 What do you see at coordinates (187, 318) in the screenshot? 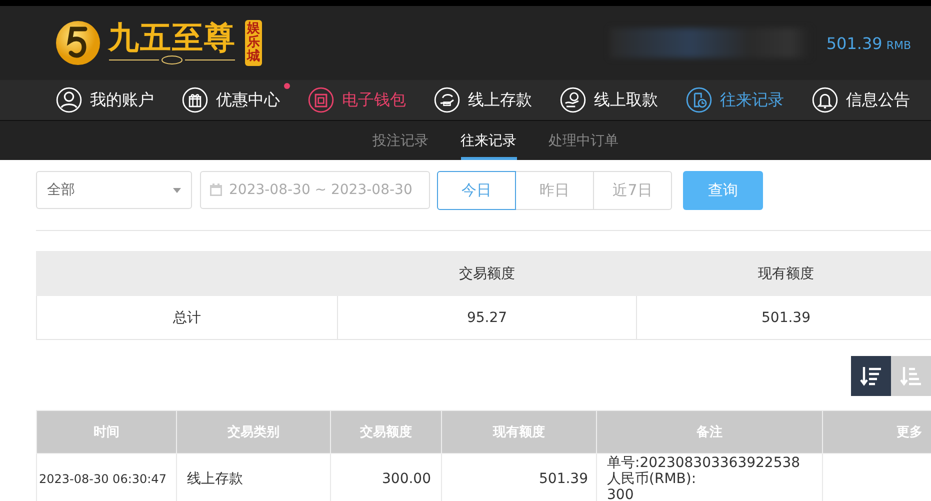
I see `table-cell: 总计` at bounding box center [187, 318].